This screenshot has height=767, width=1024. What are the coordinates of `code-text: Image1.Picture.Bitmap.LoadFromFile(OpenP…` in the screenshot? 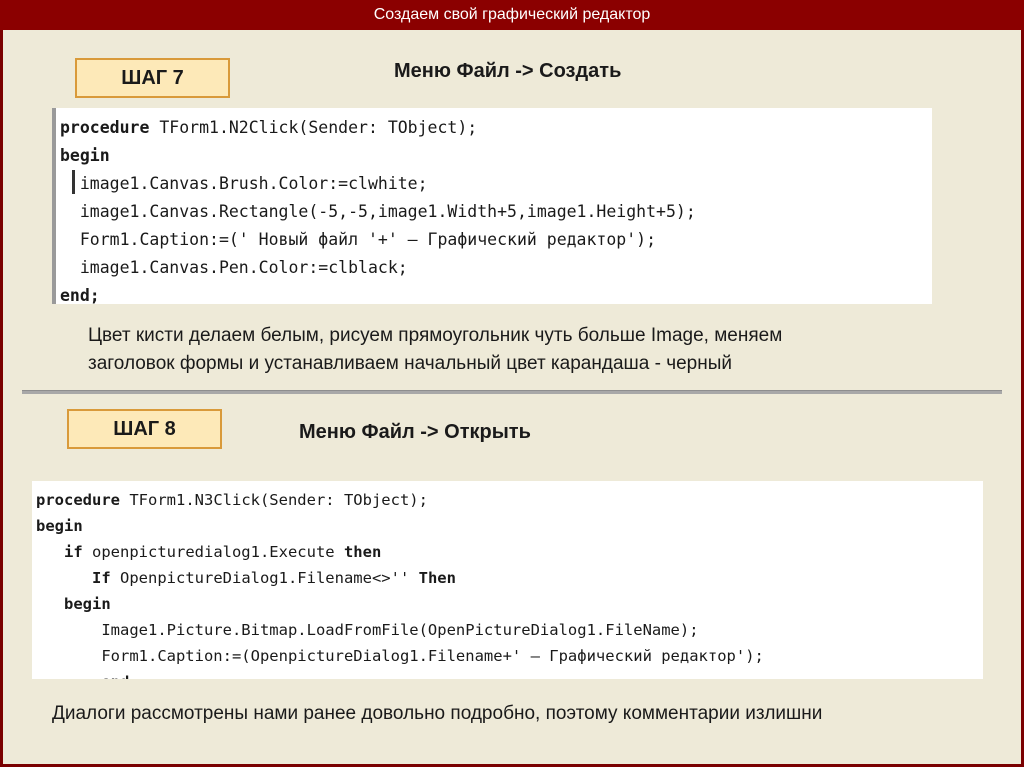 It's located at (367, 630).